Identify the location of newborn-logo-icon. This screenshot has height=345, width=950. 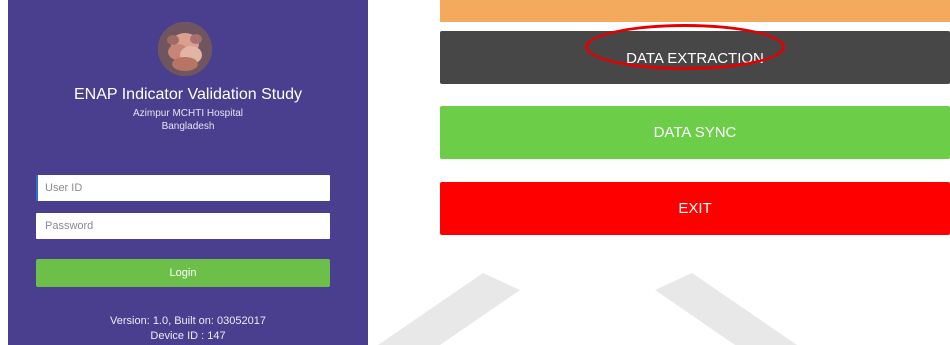
(185, 49).